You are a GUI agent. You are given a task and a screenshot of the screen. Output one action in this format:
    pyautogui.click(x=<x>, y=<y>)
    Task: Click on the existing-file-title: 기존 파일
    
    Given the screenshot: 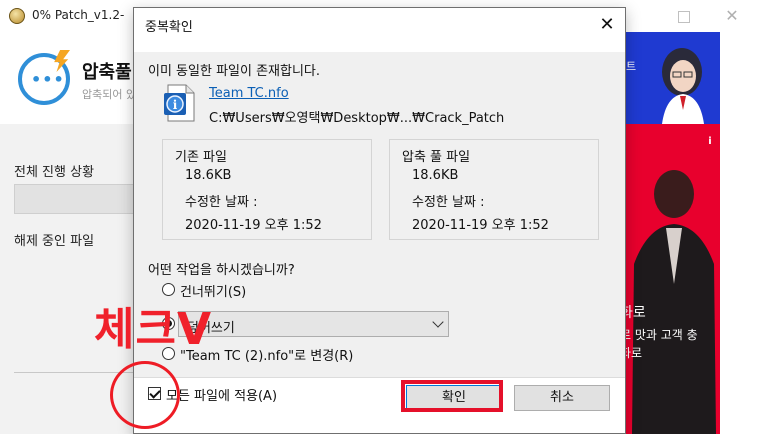 What is the action you would take?
    pyautogui.click(x=201, y=157)
    